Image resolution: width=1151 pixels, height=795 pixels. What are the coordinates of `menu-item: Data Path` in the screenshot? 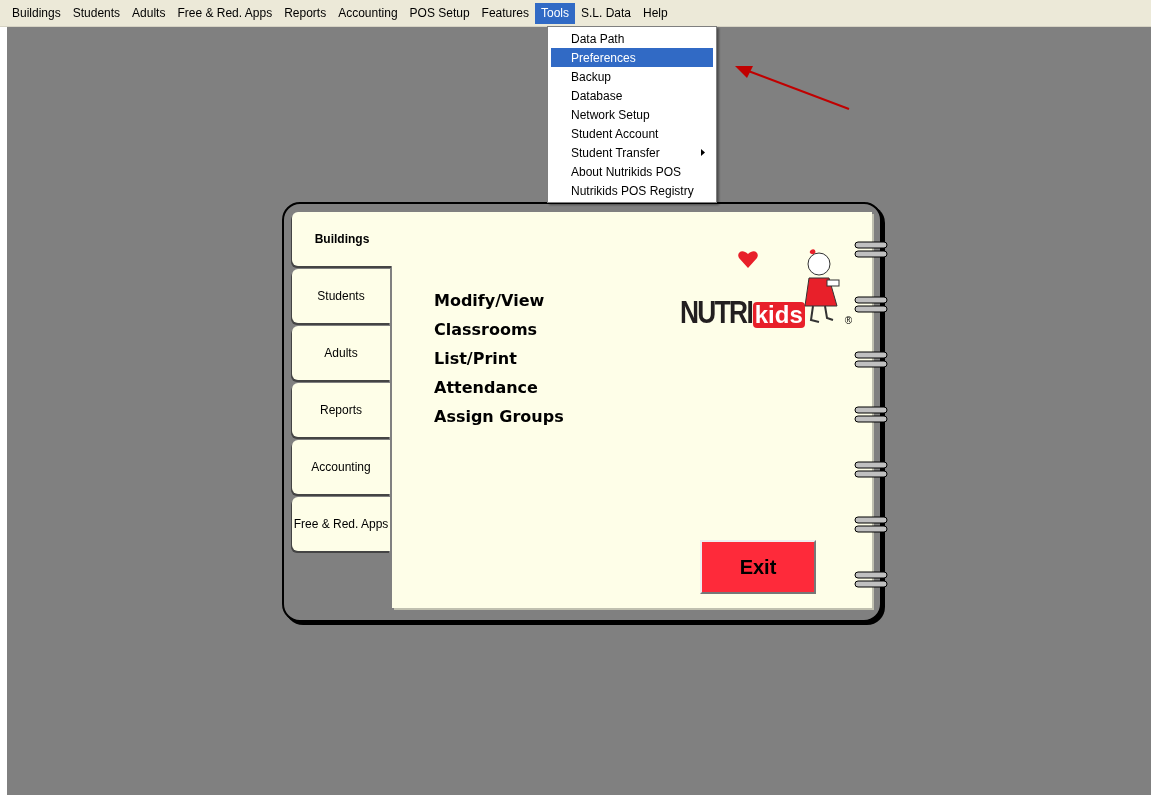 It's located at (632, 38).